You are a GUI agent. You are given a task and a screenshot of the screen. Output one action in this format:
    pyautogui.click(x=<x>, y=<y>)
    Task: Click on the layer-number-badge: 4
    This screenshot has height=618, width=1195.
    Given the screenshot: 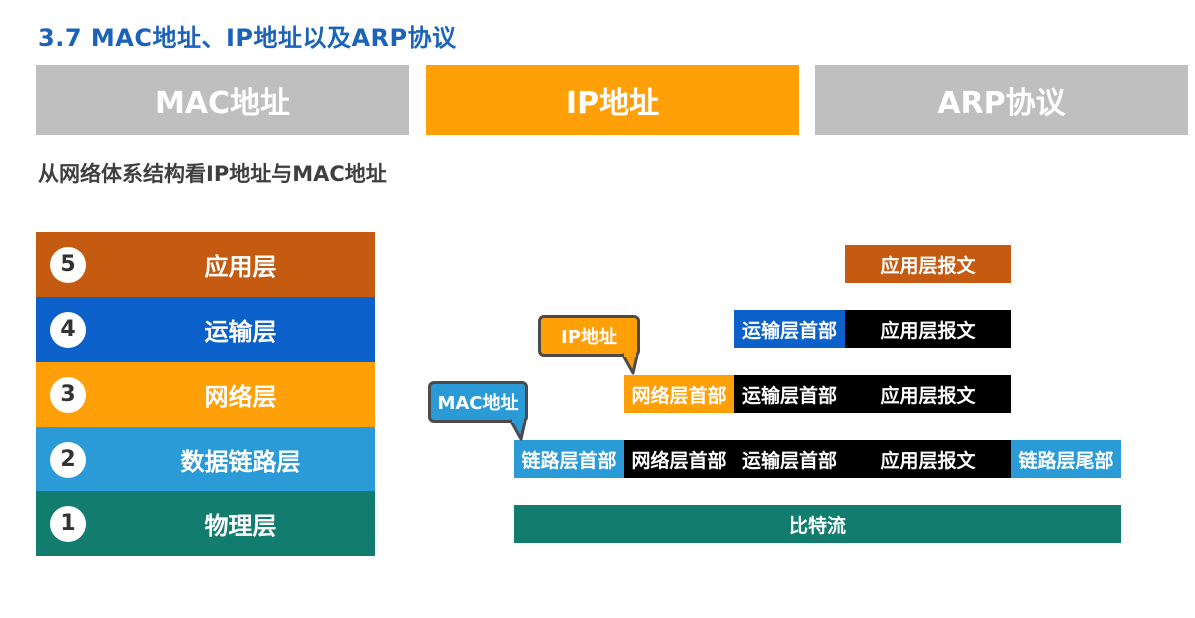 What is the action you would take?
    pyautogui.click(x=68, y=329)
    